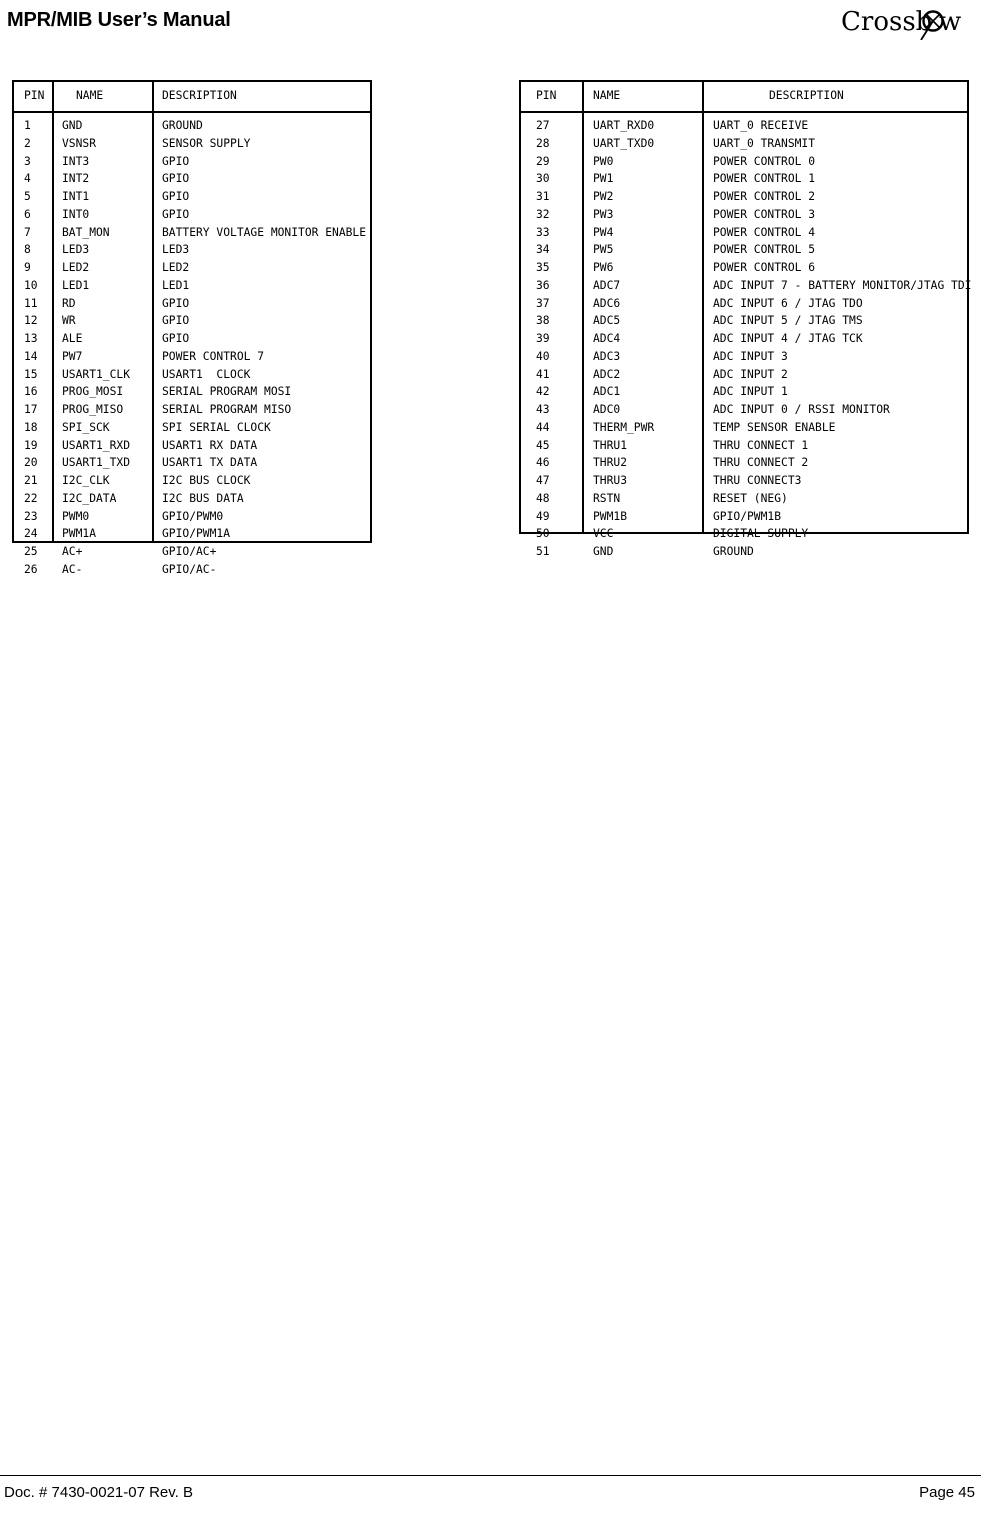 The image size is (981, 1523). I want to click on cell-description: USART1 TX DATA, so click(210, 463).